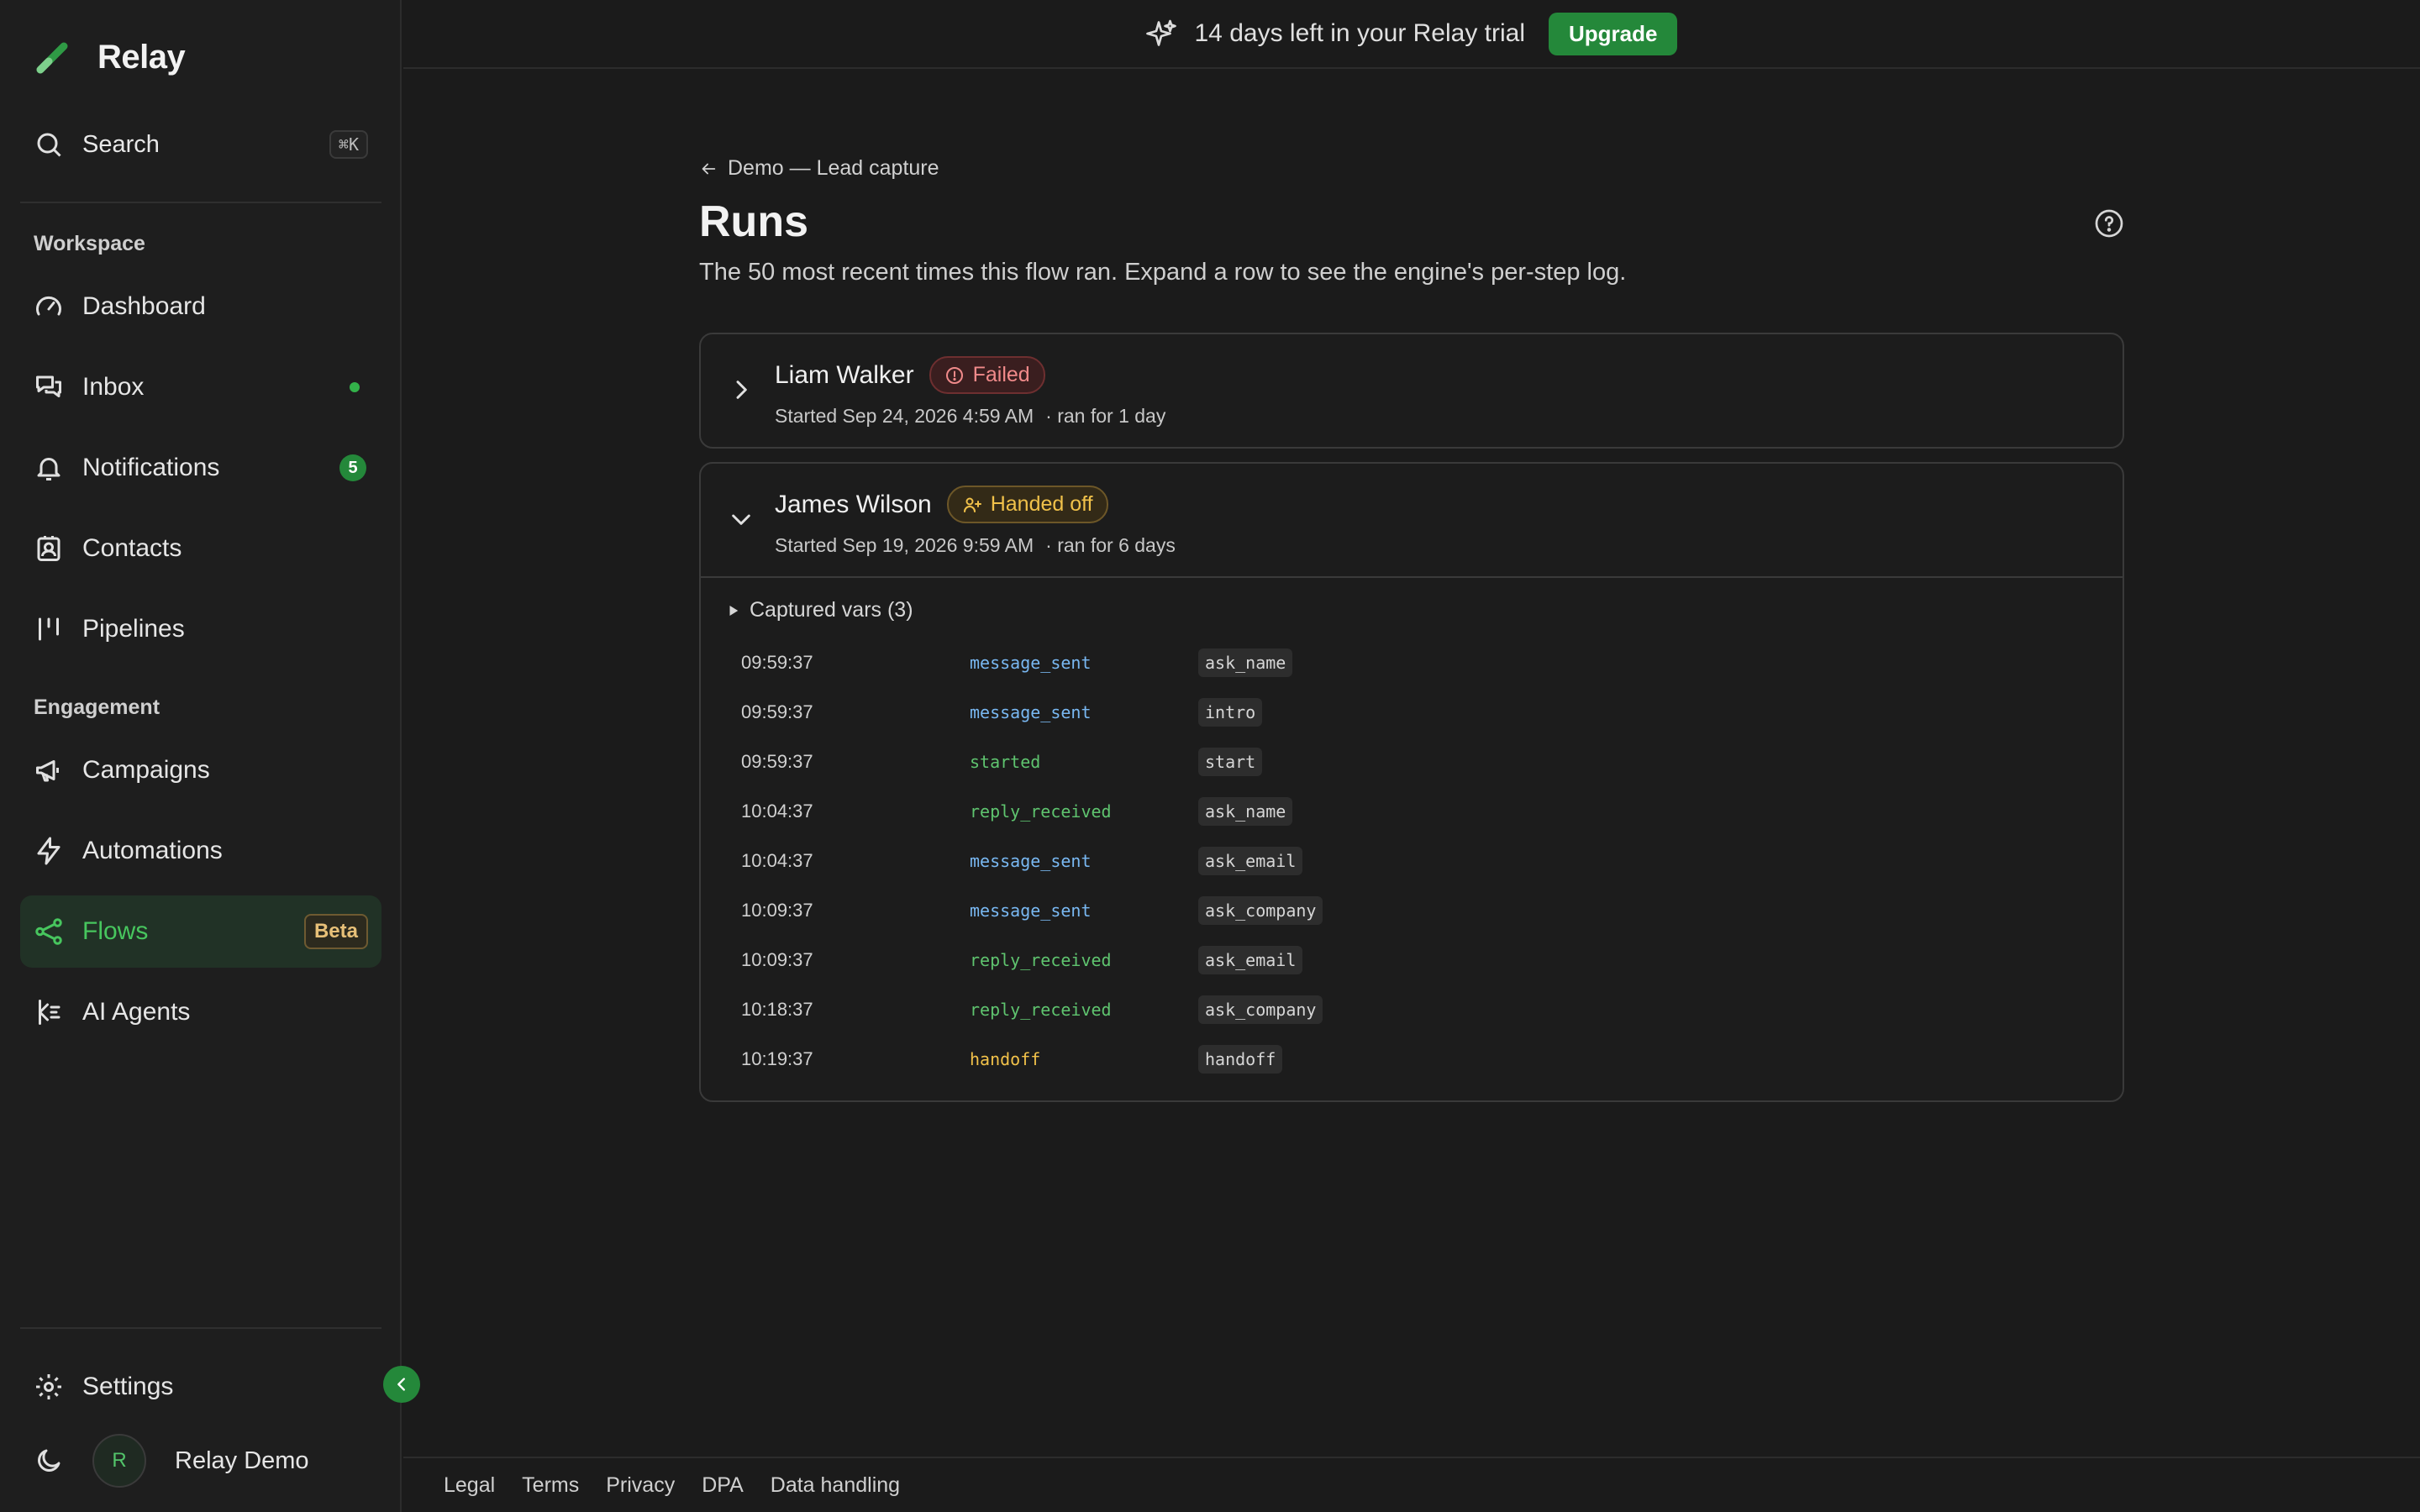 This screenshot has width=2420, height=1512. I want to click on arrow-left-icon, so click(708, 169).